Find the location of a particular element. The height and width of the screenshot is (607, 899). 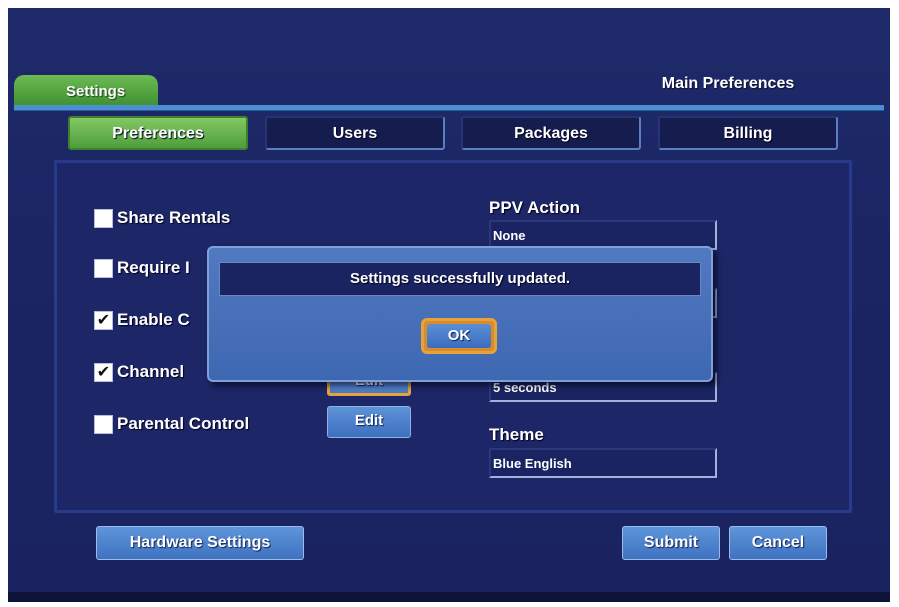

dialog-message: Settings successfully updated. is located at coordinates (460, 279).